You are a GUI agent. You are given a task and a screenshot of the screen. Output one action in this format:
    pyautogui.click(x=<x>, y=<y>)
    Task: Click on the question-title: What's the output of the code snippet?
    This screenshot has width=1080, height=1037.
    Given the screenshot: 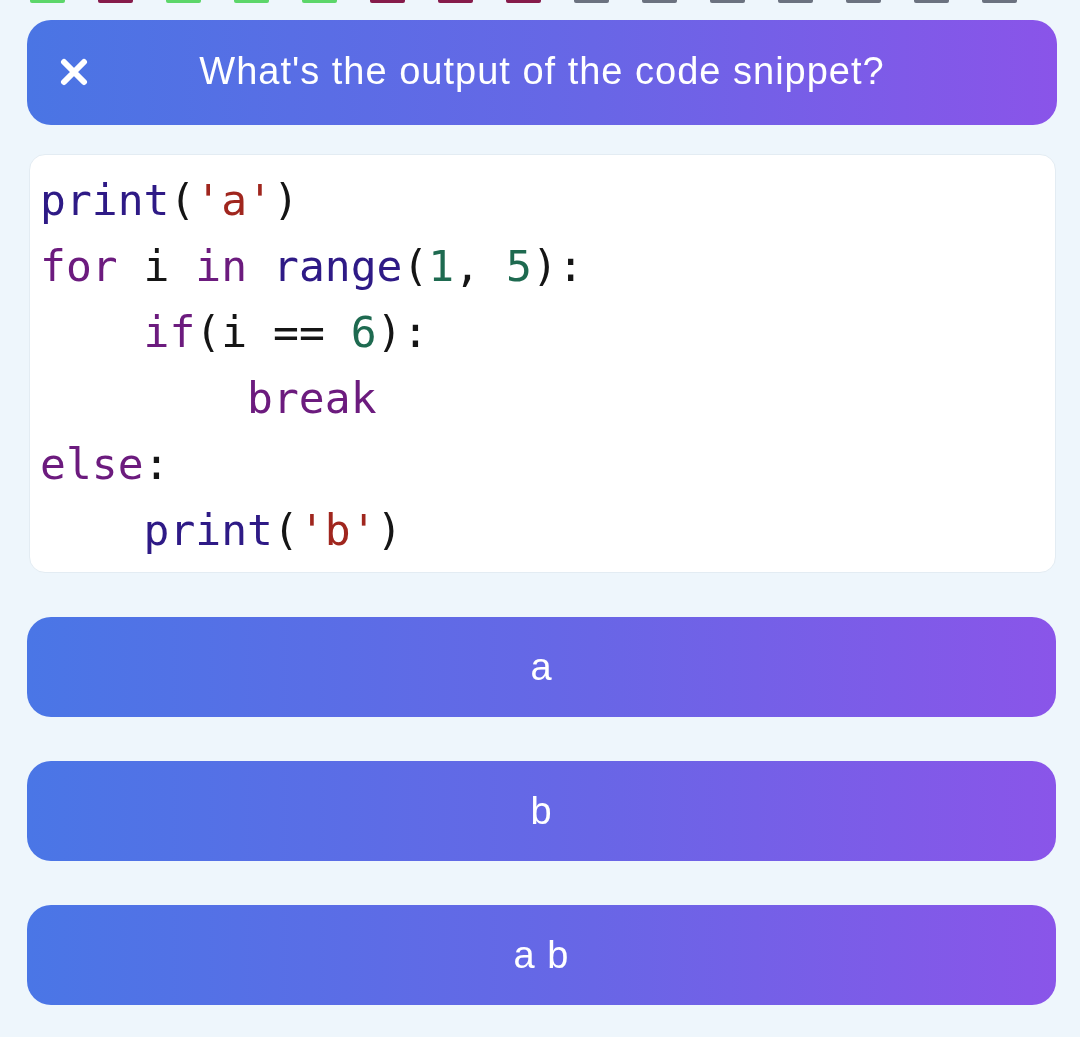 What is the action you would take?
    pyautogui.click(x=542, y=71)
    